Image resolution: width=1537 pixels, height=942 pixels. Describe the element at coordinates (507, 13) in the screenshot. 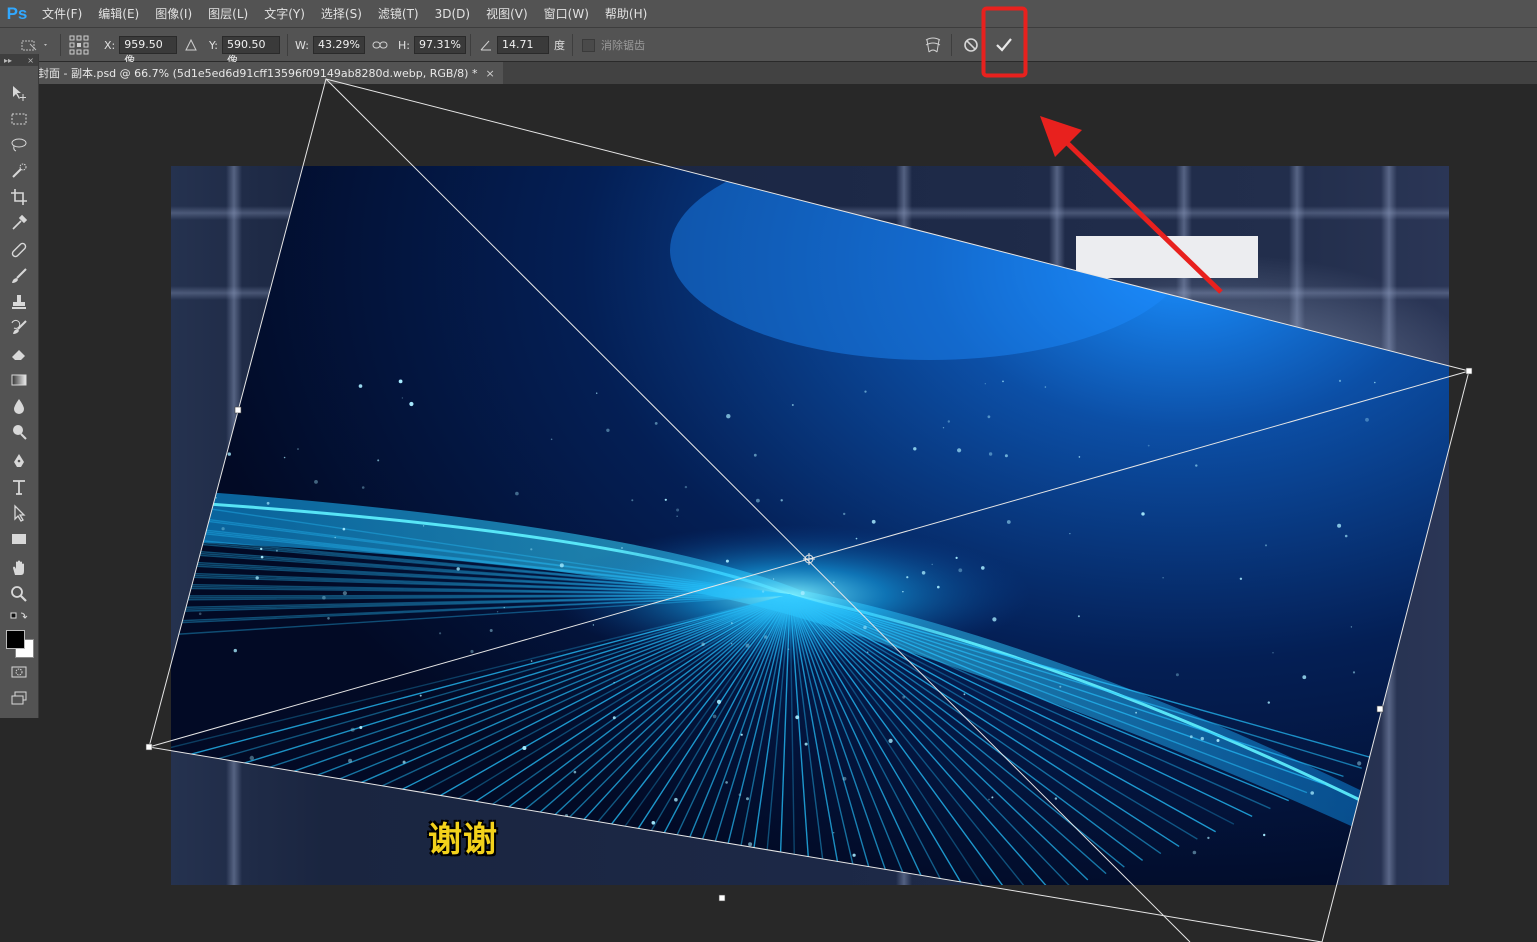

I see `menu-view: 视图(V)` at that location.